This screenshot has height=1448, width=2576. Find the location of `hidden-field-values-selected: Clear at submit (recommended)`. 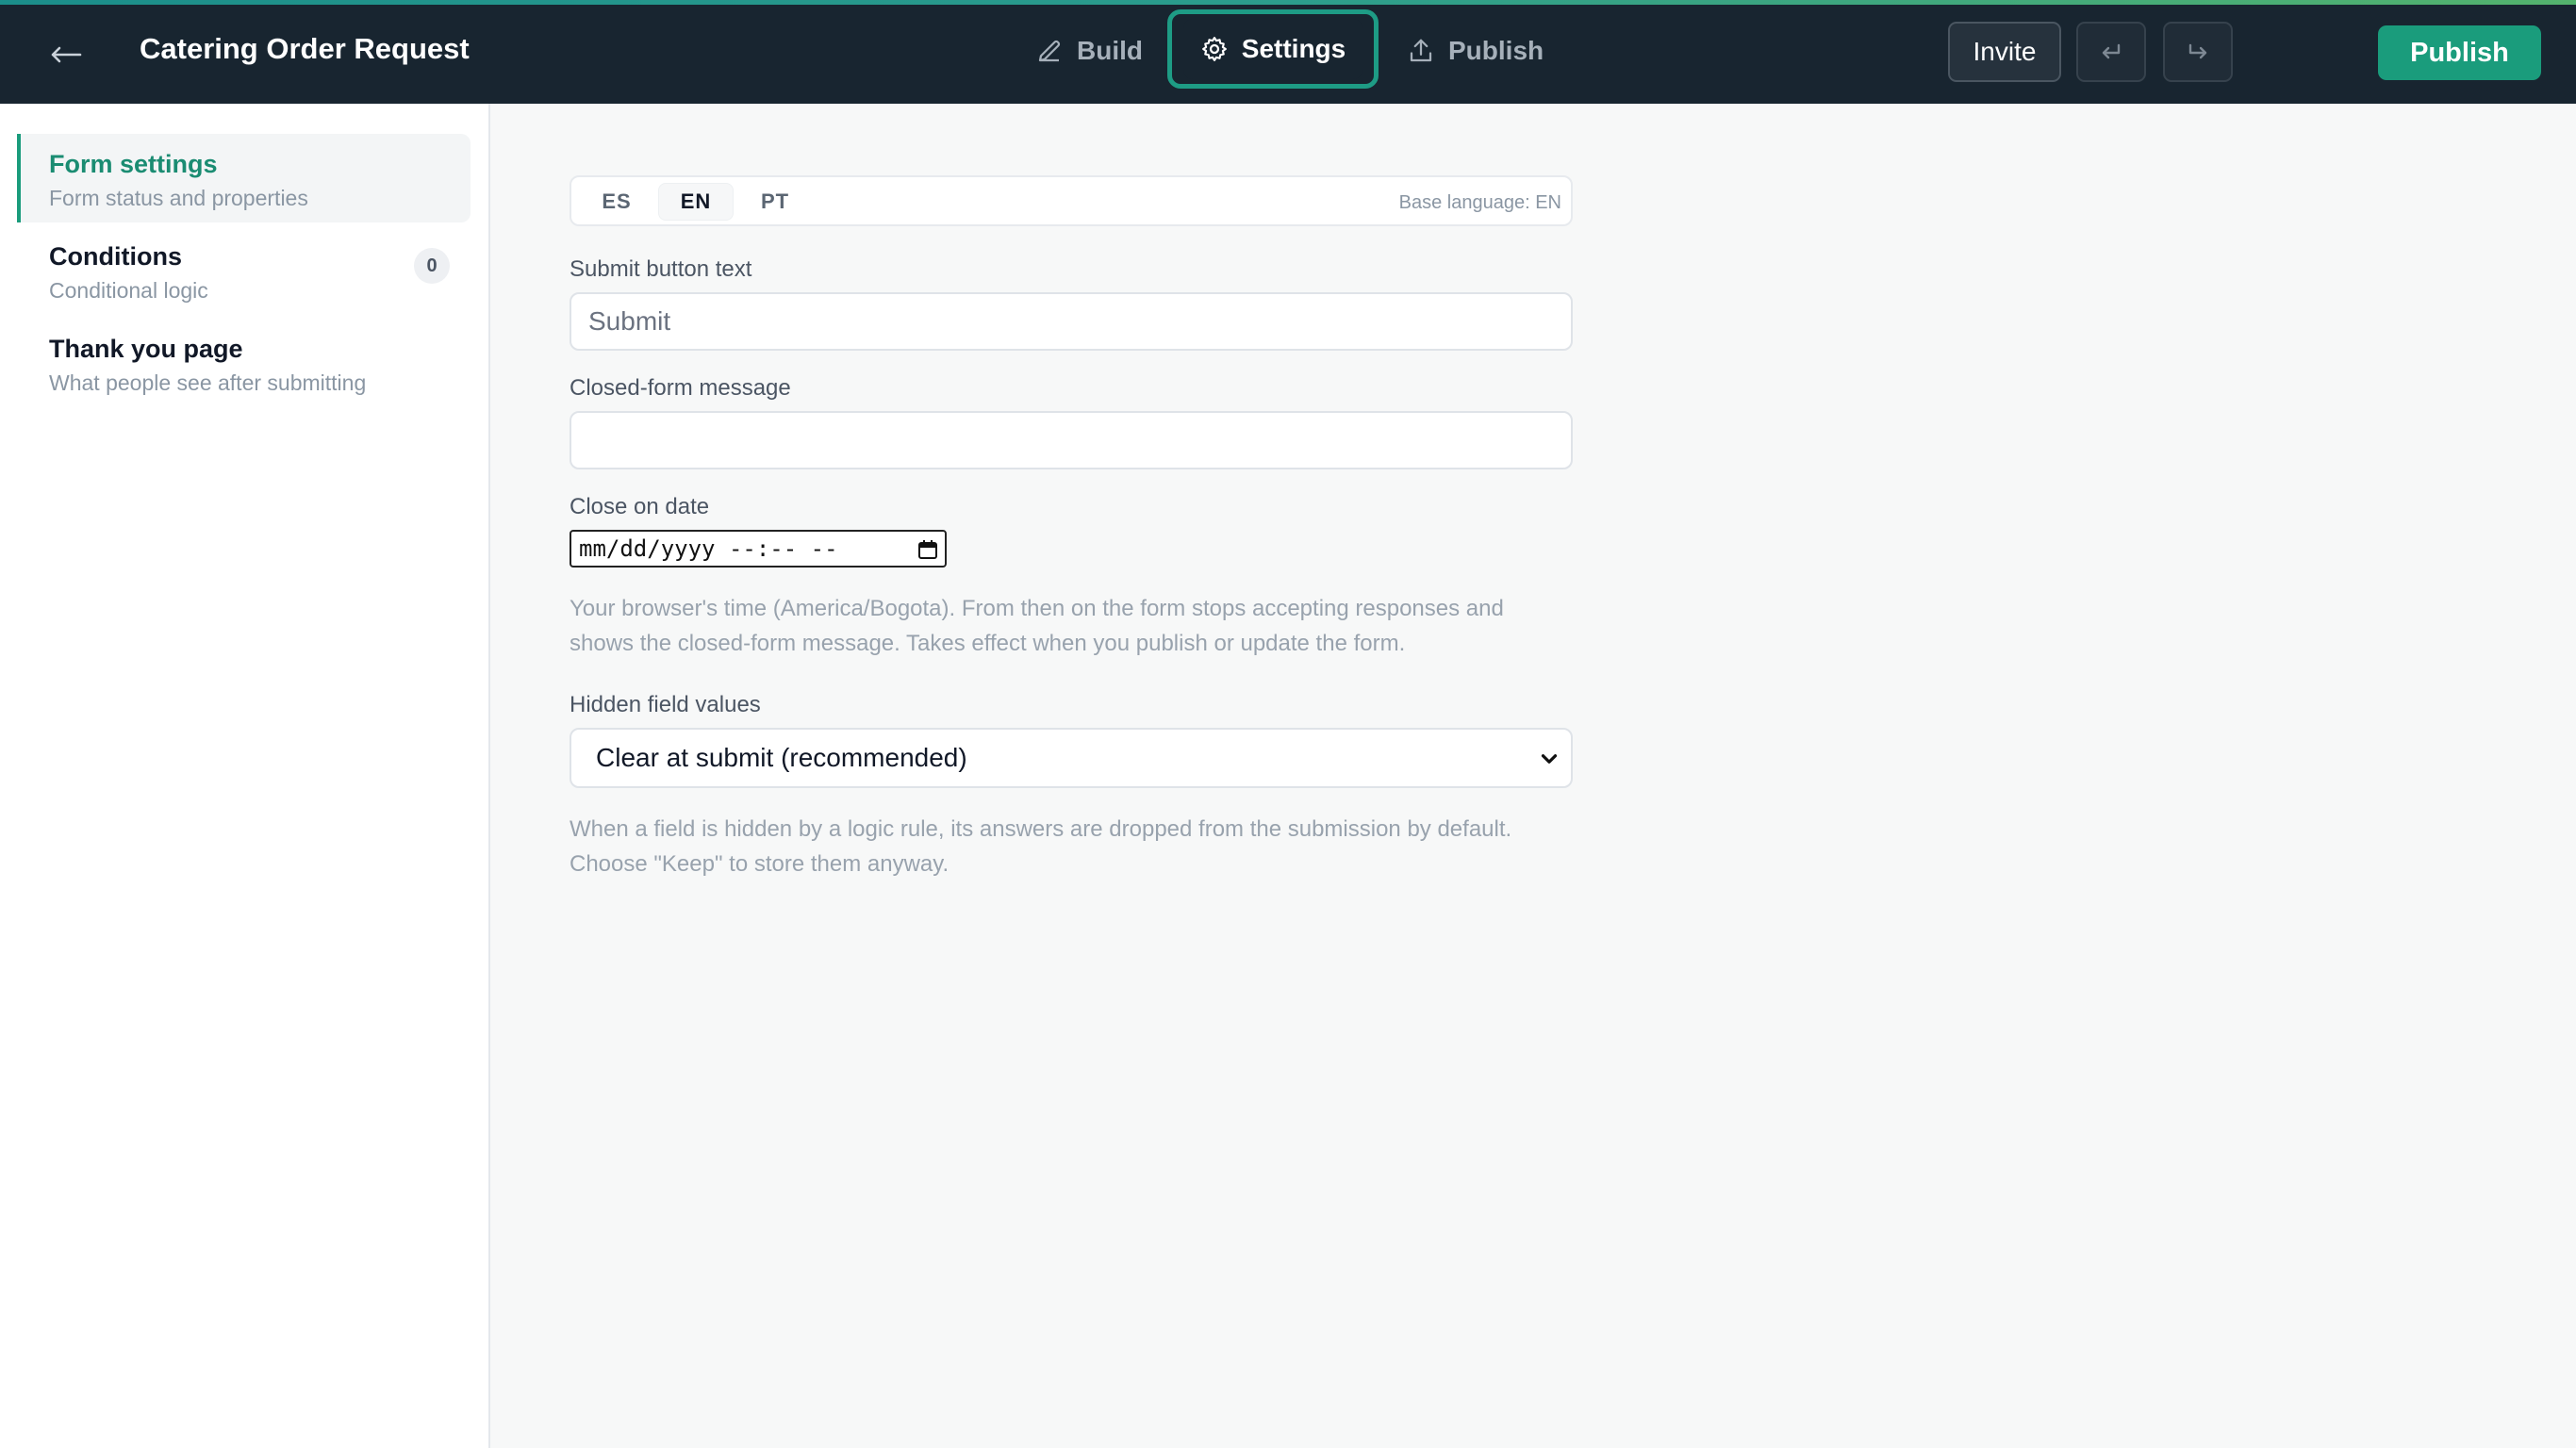

hidden-field-values-selected: Clear at submit (recommended) is located at coordinates (781, 757).